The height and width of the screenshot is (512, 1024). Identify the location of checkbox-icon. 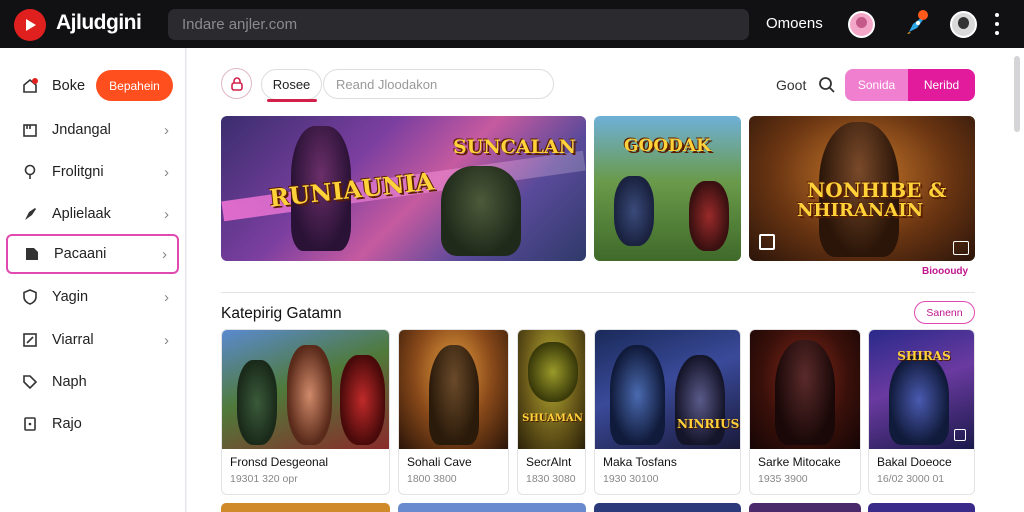
(767, 242).